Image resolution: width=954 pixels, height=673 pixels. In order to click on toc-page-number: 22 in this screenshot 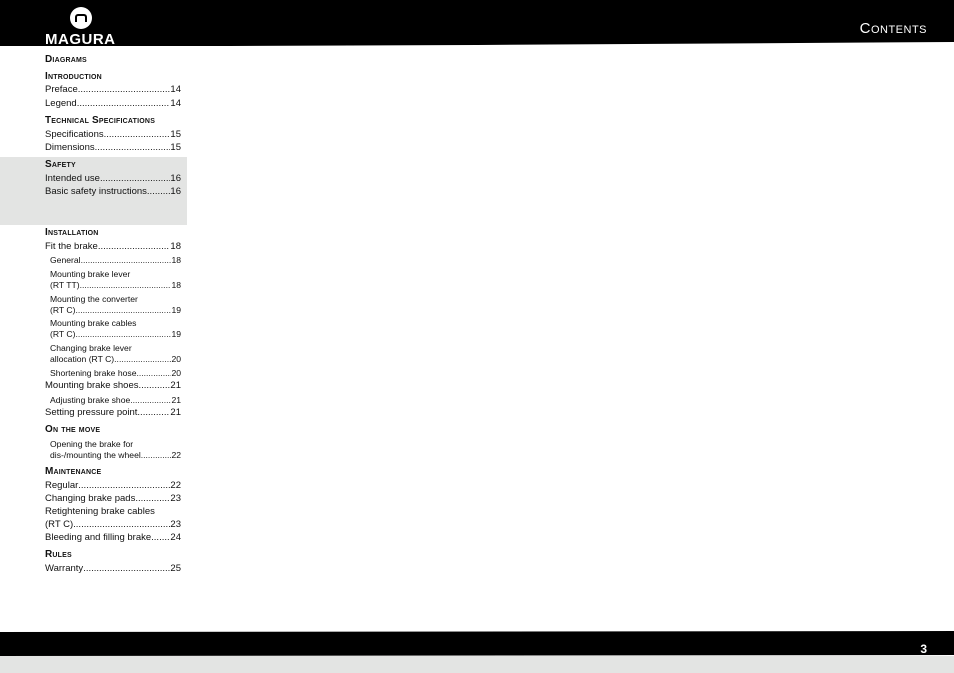, I will do `click(176, 455)`.